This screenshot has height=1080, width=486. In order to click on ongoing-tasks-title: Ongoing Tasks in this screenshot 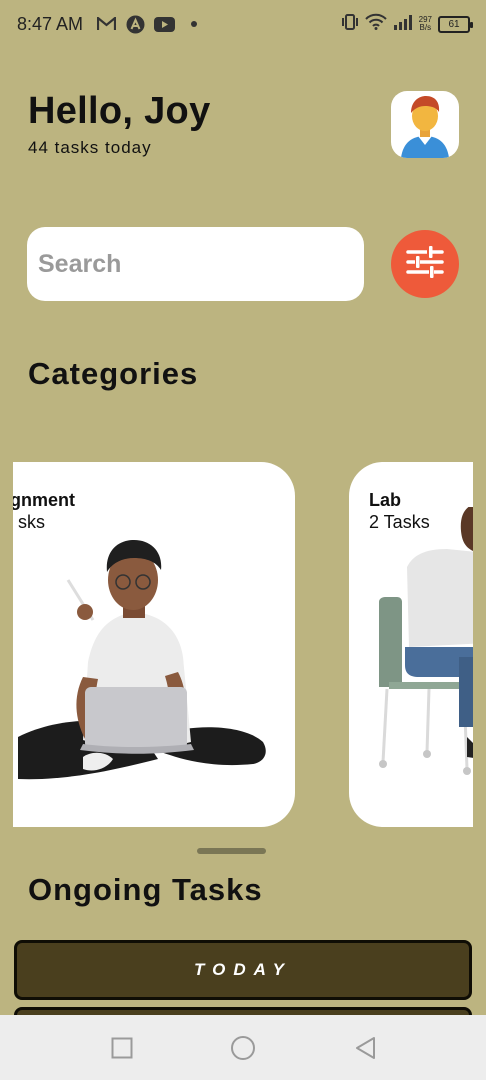, I will do `click(145, 889)`.